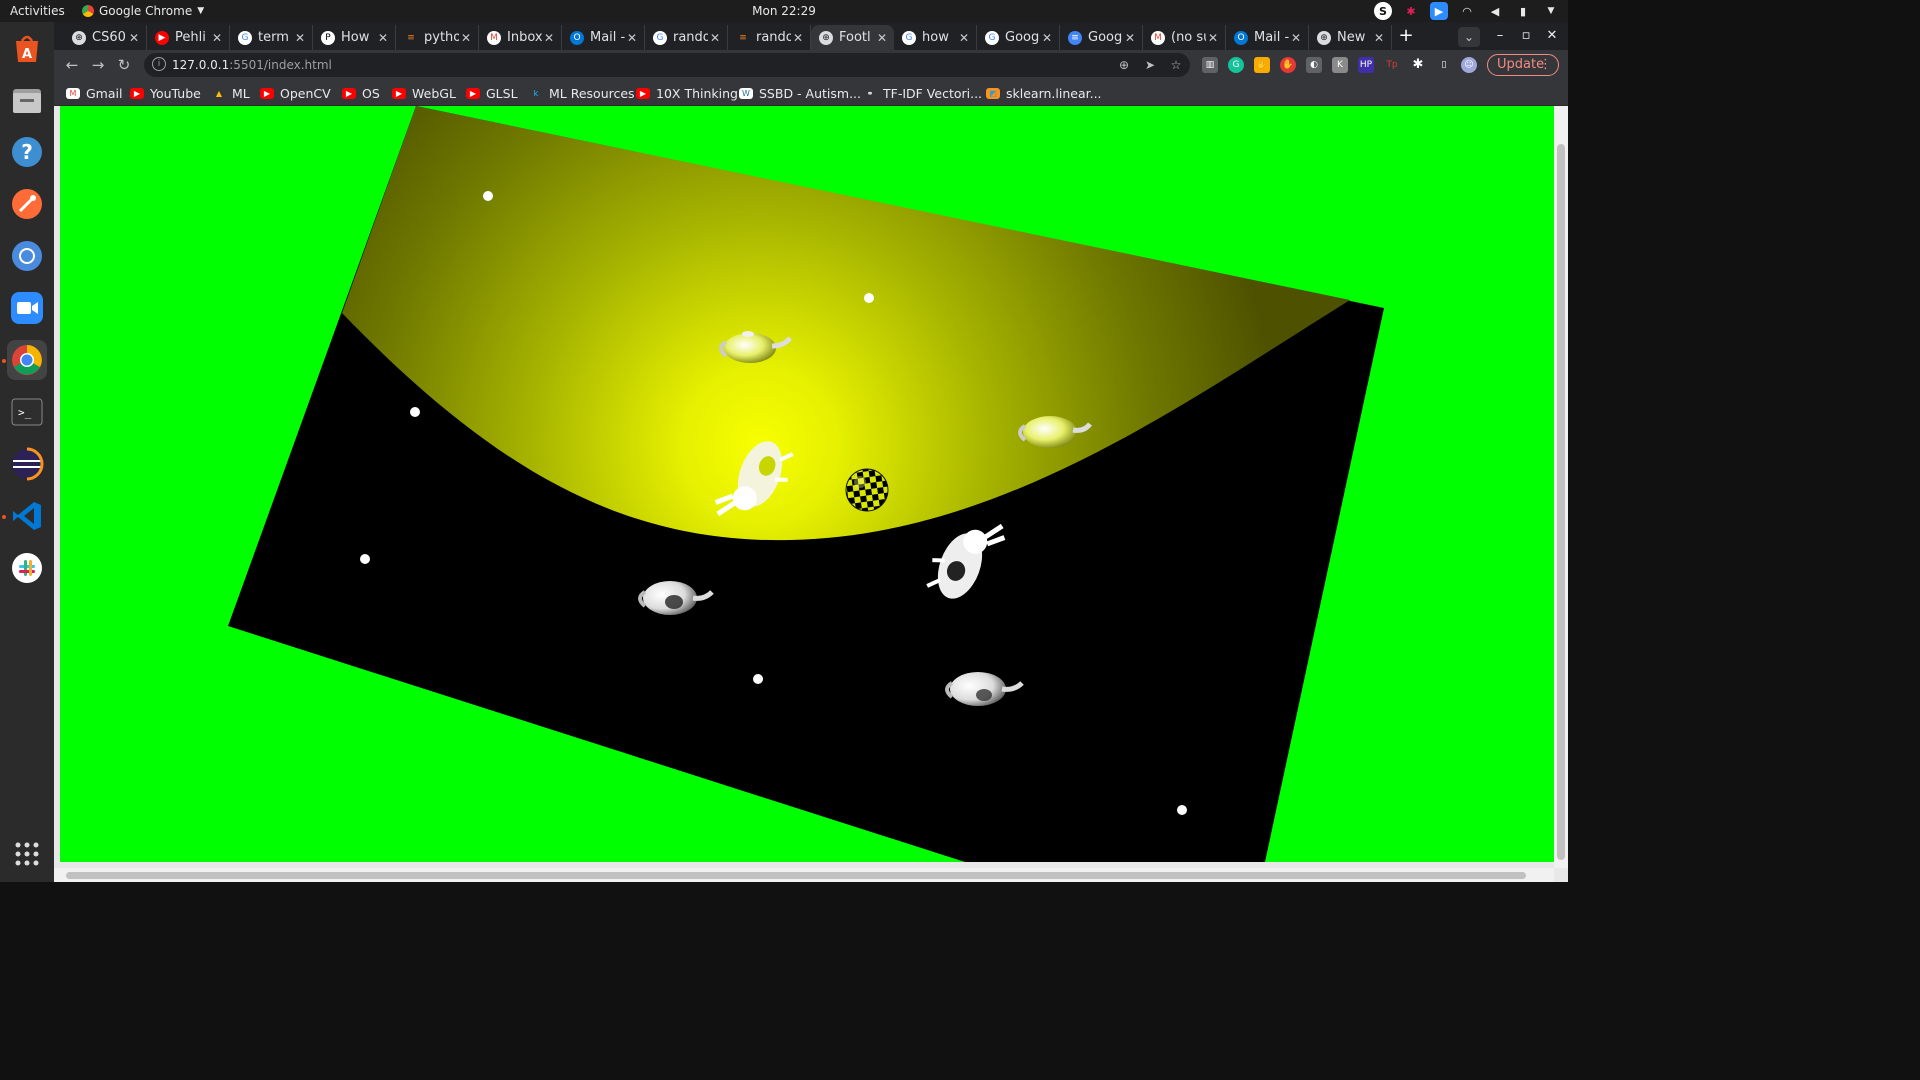 This screenshot has height=1080, width=1920. Describe the element at coordinates (1383, 11) in the screenshot. I see `skype-icon: S` at that location.